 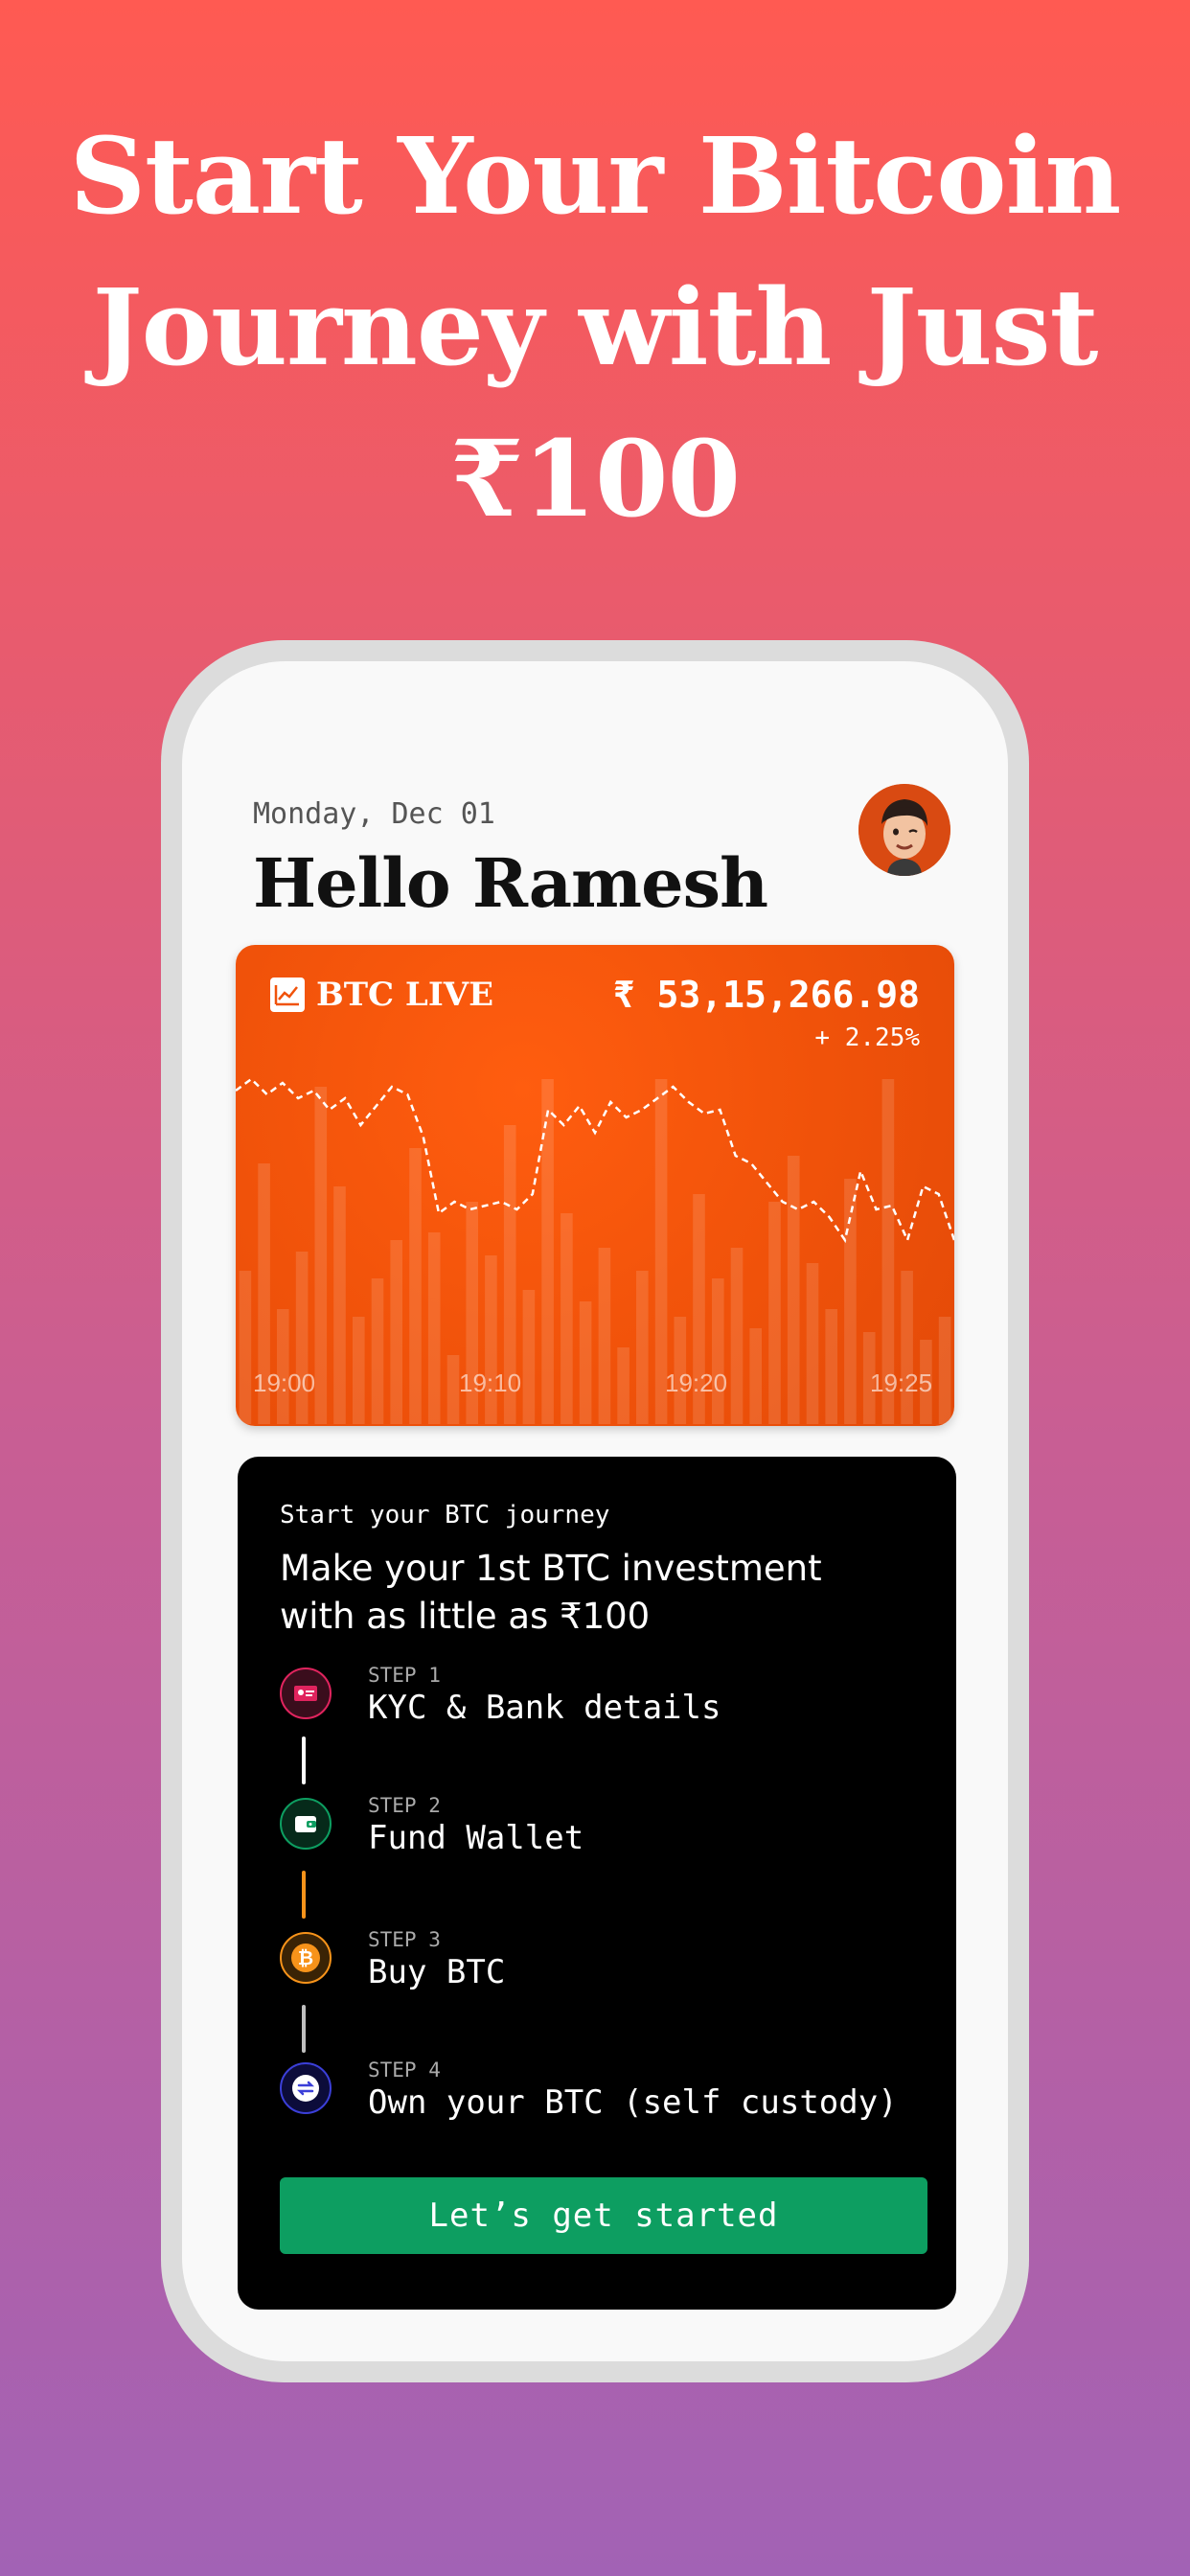 I want to click on step-self-custody: STEP 4 Own your BTC (self custody), so click(x=606, y=2093).